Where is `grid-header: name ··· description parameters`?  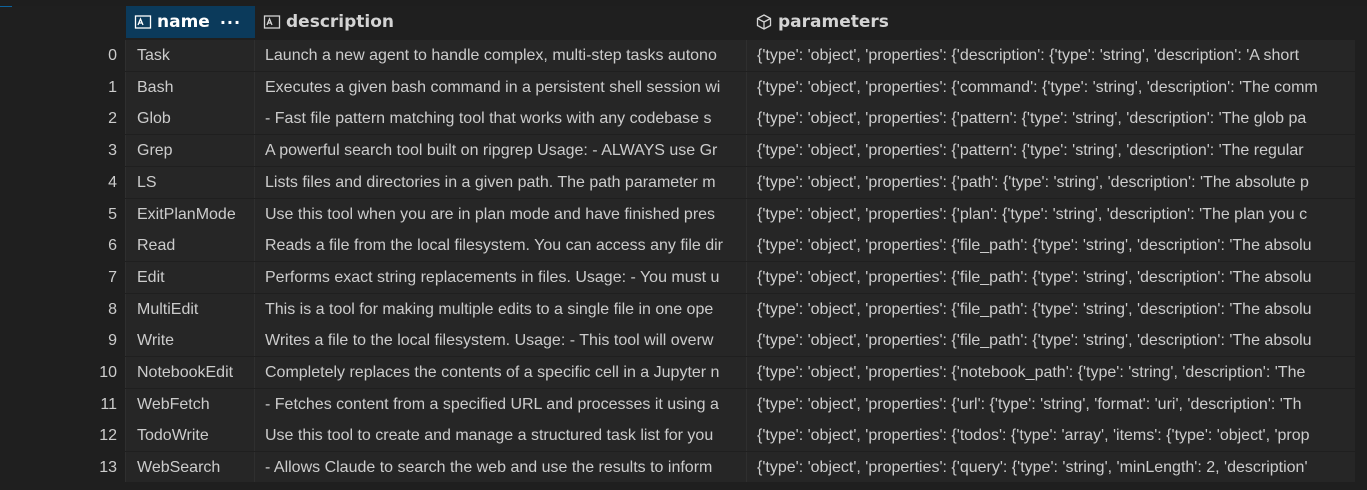
grid-header: name ··· description parameters is located at coordinates (683, 22).